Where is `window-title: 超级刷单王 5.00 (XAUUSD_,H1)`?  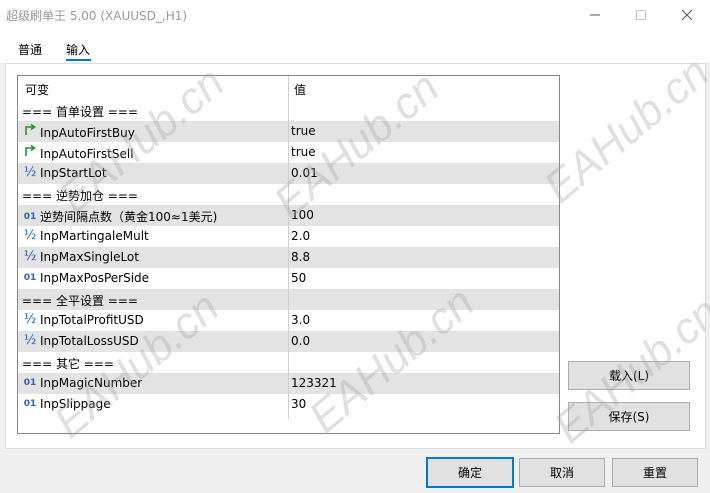
window-title: 超级刷单王 5.00 (XAUUSD_,H1) is located at coordinates (97, 16).